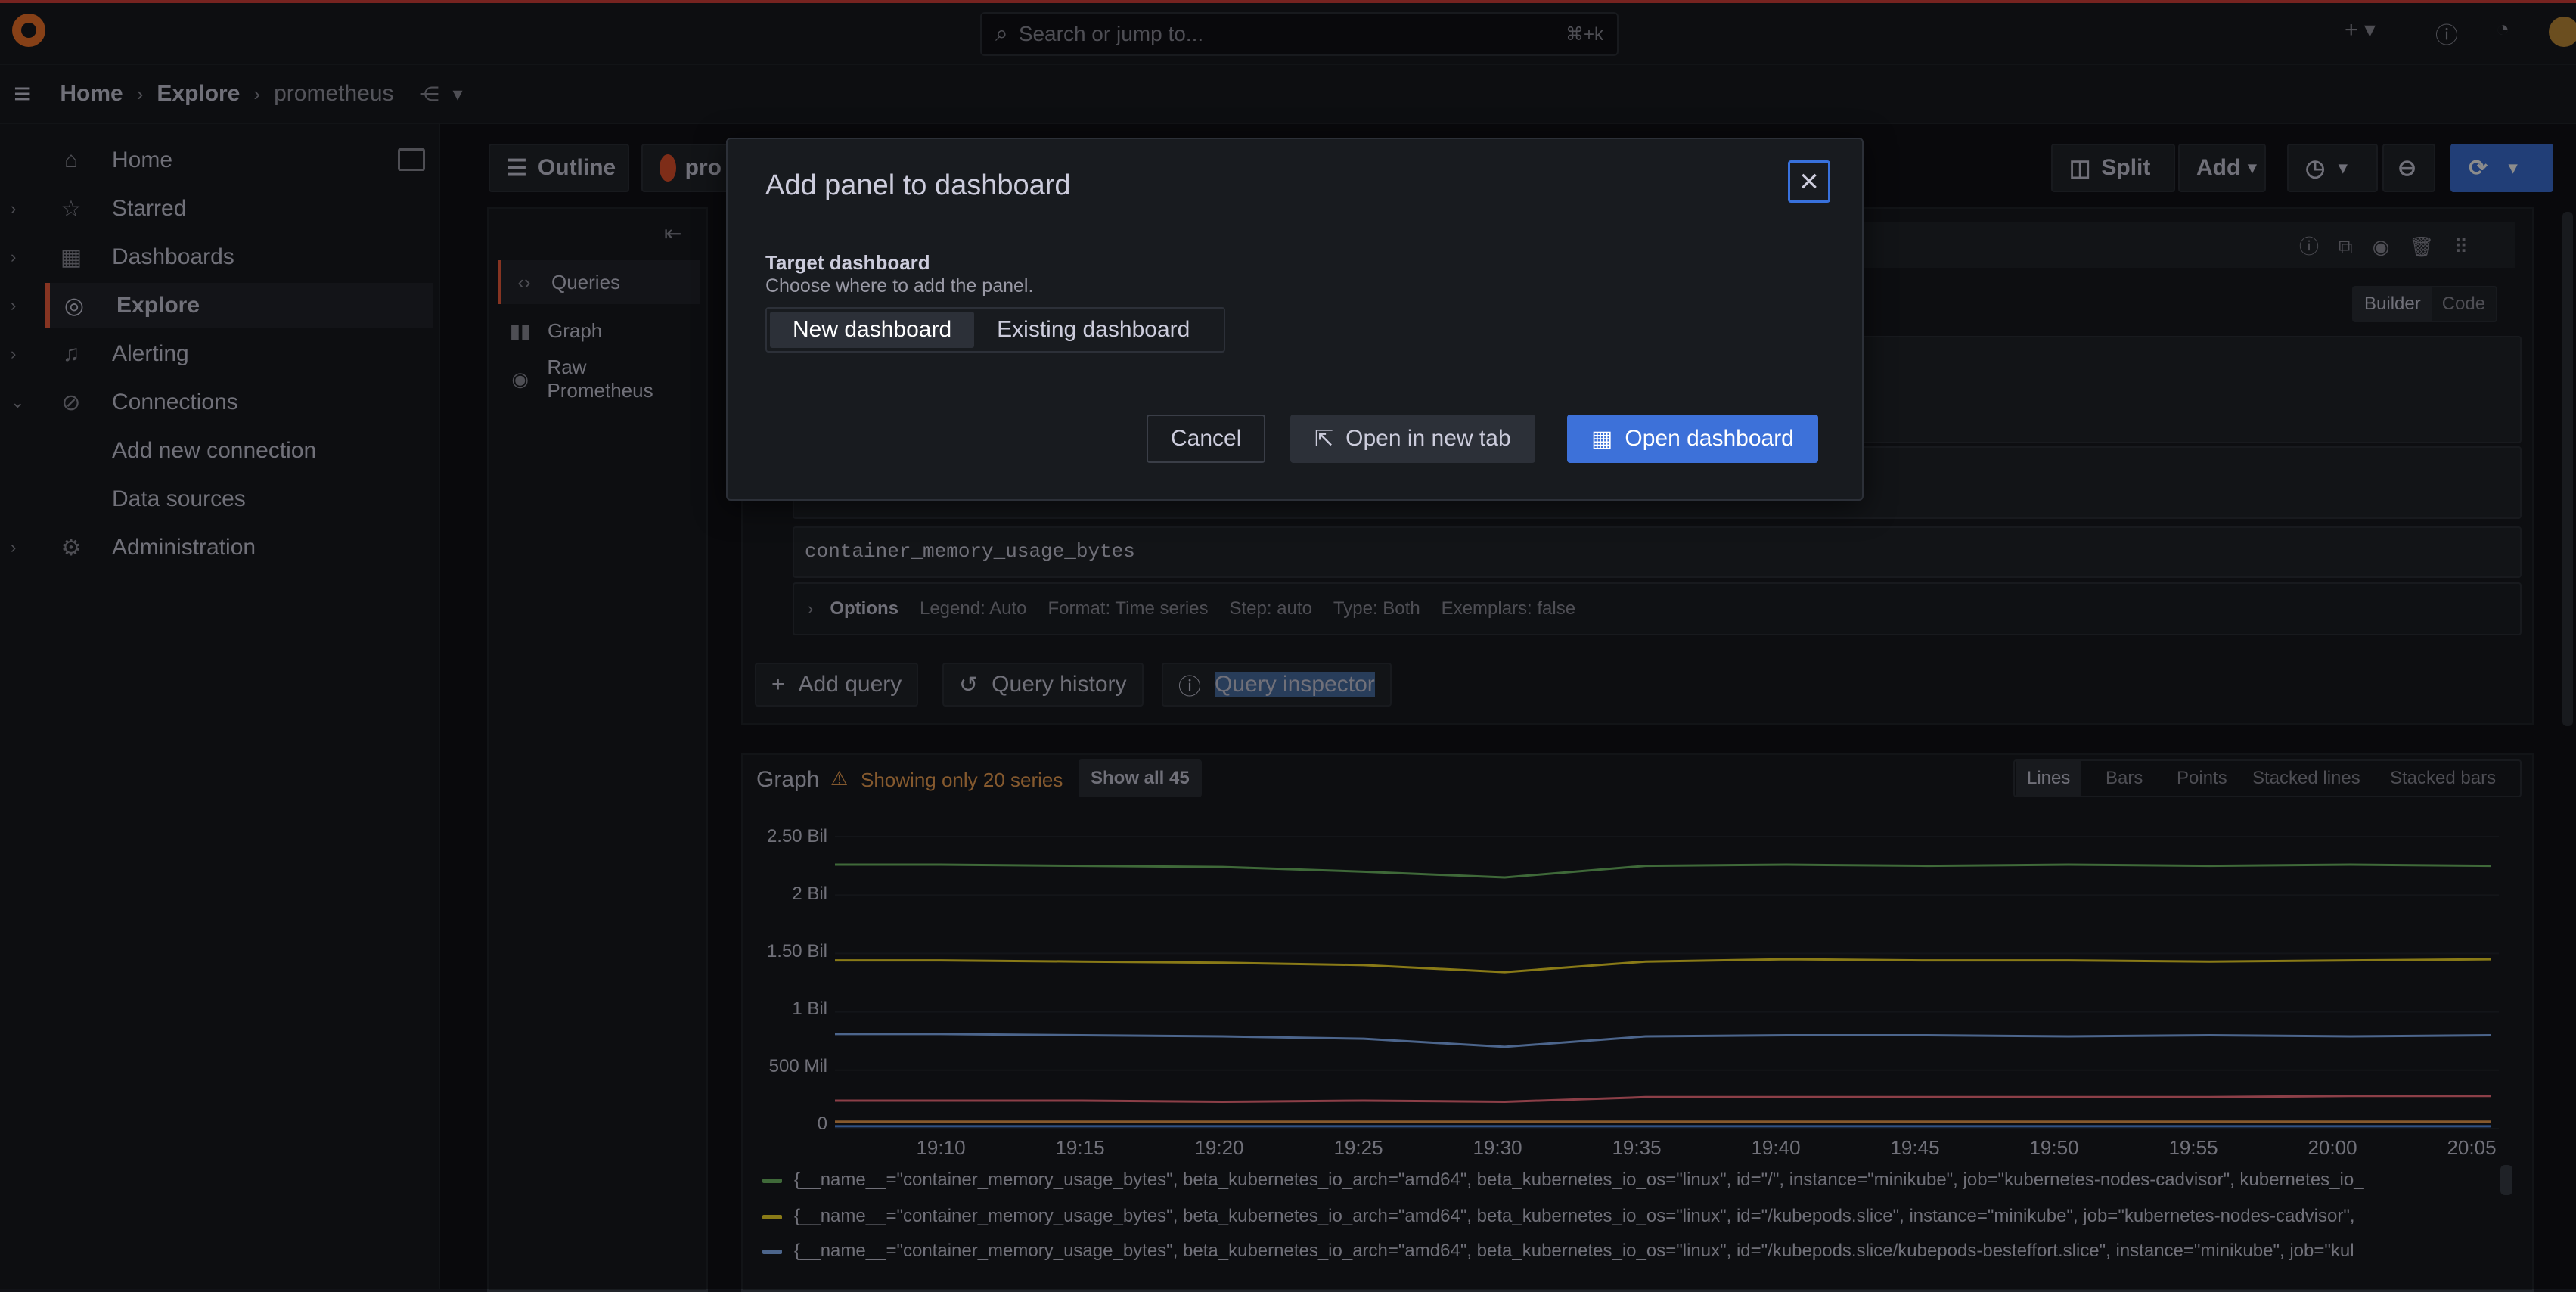 Image resolution: width=2576 pixels, height=1292 pixels. Describe the element at coordinates (918, 185) in the screenshot. I see `modal-title: Add panel to dashboard` at that location.